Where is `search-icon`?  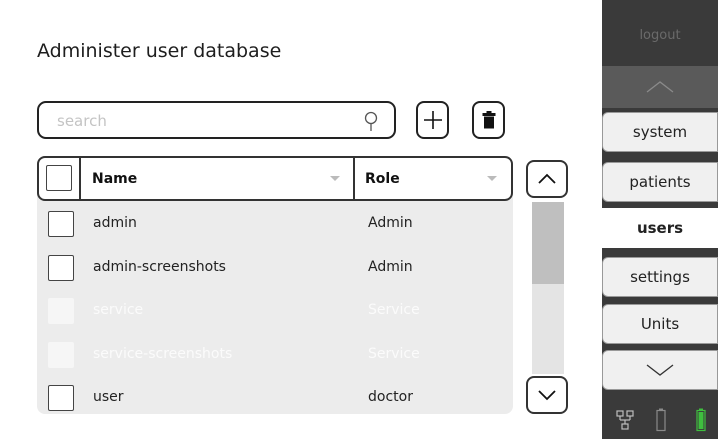 search-icon is located at coordinates (371, 124).